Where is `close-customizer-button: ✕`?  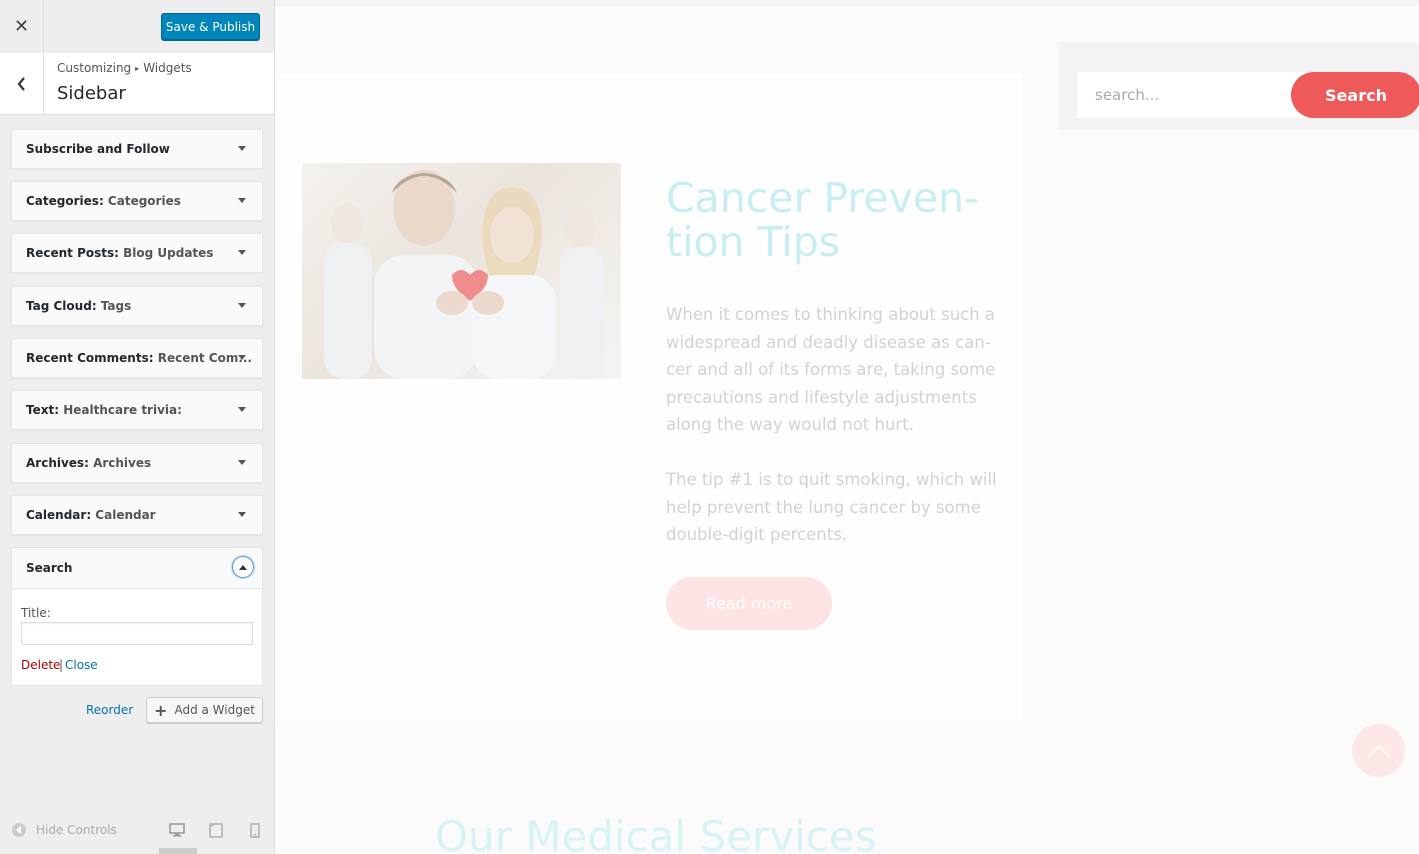
close-customizer-button: ✕ is located at coordinates (22, 26).